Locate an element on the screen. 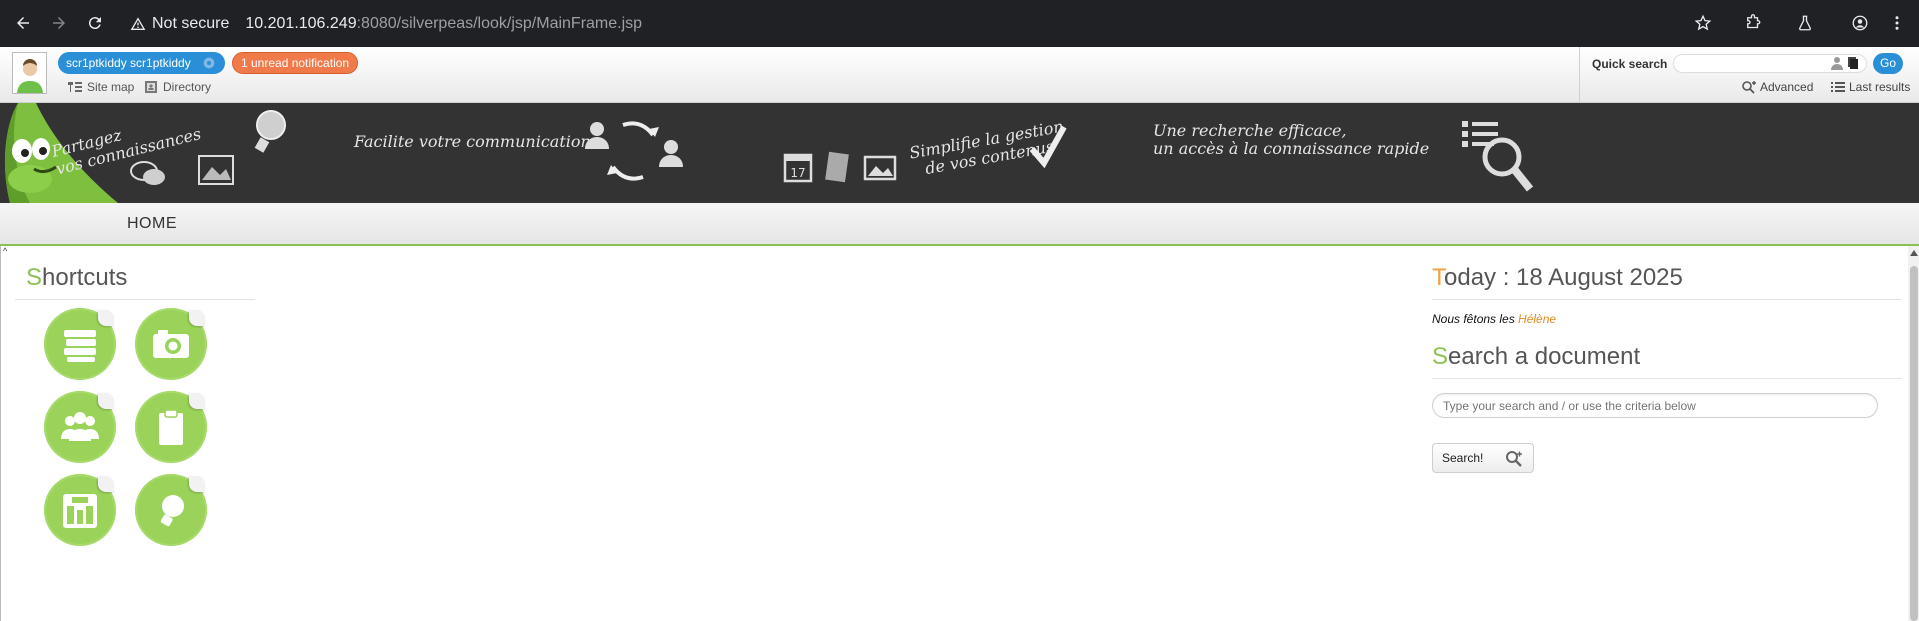  camera-icon is located at coordinates (171, 344).